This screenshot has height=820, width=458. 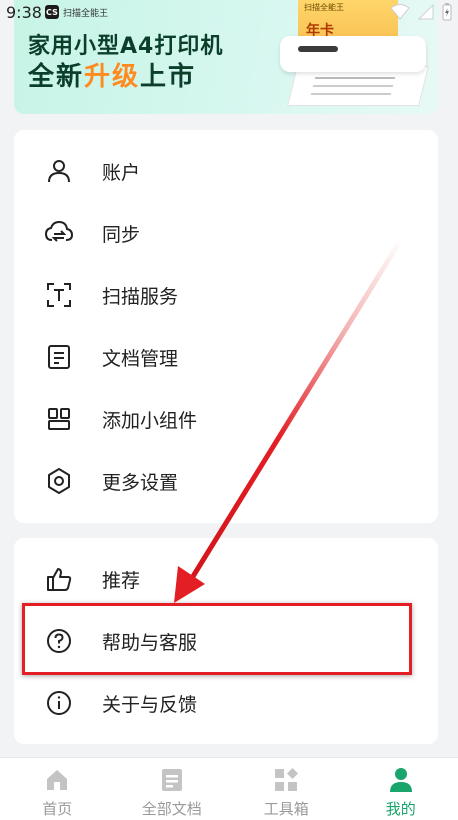 I want to click on bottom-nav: 首页 全部文档 工具箱 我的, so click(x=229, y=788).